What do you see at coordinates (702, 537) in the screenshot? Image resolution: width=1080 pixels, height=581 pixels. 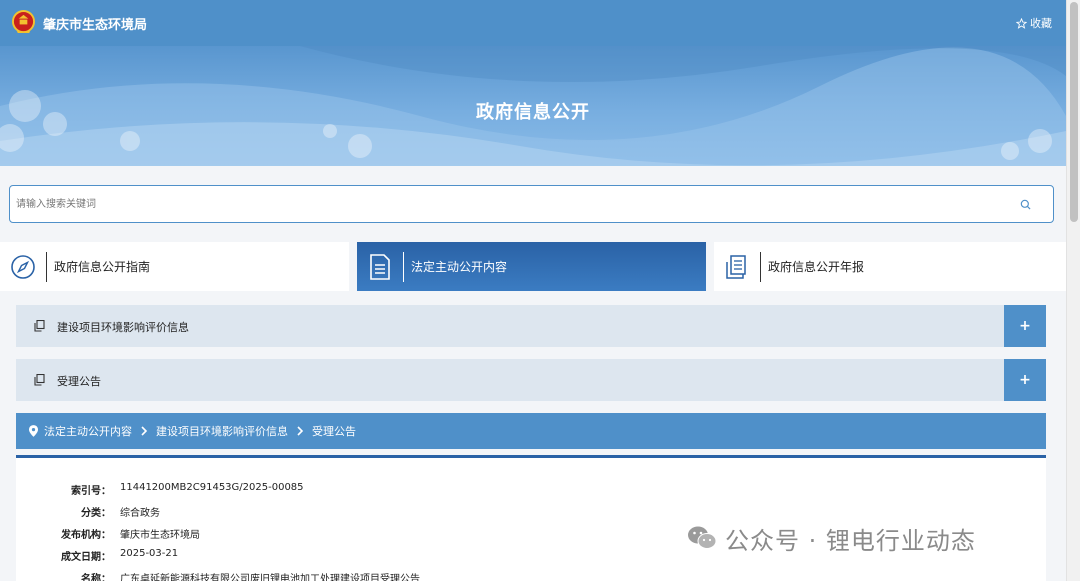 I see `wechat-icon` at bounding box center [702, 537].